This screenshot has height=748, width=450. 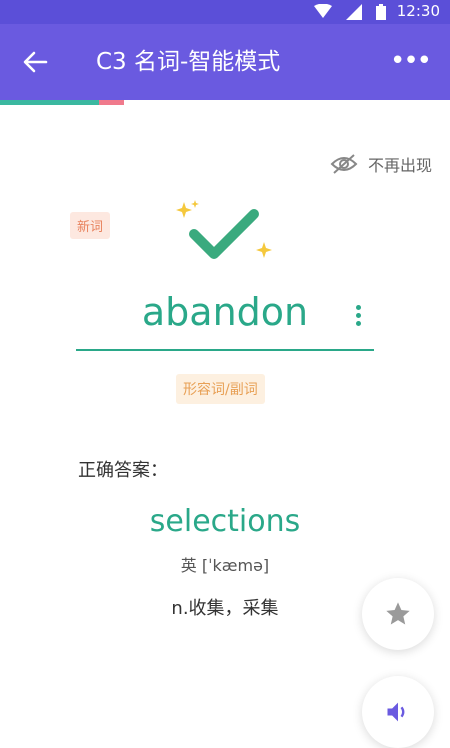 What do you see at coordinates (411, 61) in the screenshot?
I see `more-options-icon: •••` at bounding box center [411, 61].